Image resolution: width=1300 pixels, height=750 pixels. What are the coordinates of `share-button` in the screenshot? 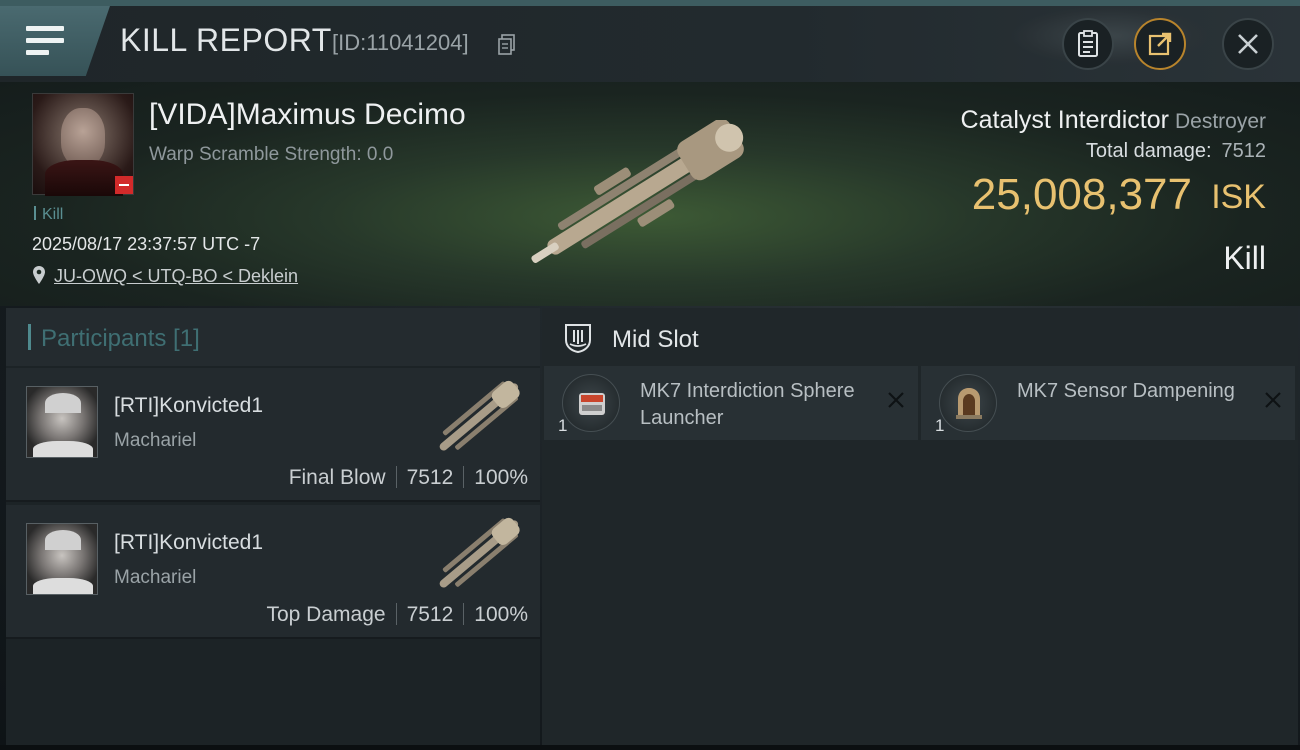 It's located at (1160, 44).